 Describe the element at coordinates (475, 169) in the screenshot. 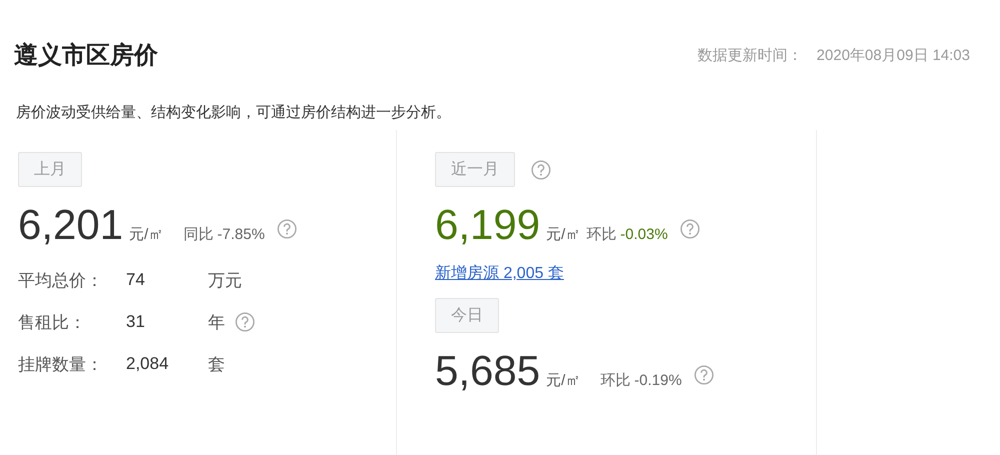

I see `period-tag: 近一月` at that location.